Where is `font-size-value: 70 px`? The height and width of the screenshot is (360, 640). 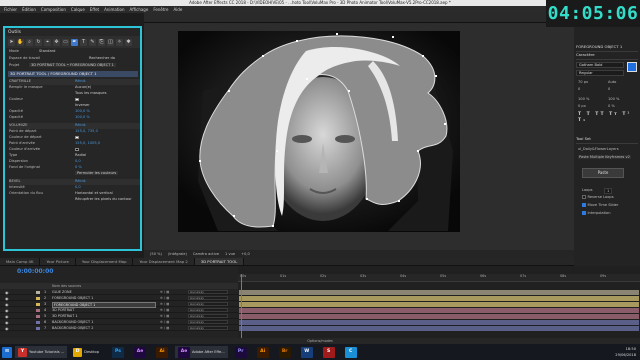
font-size-value: 70 px is located at coordinates (583, 82).